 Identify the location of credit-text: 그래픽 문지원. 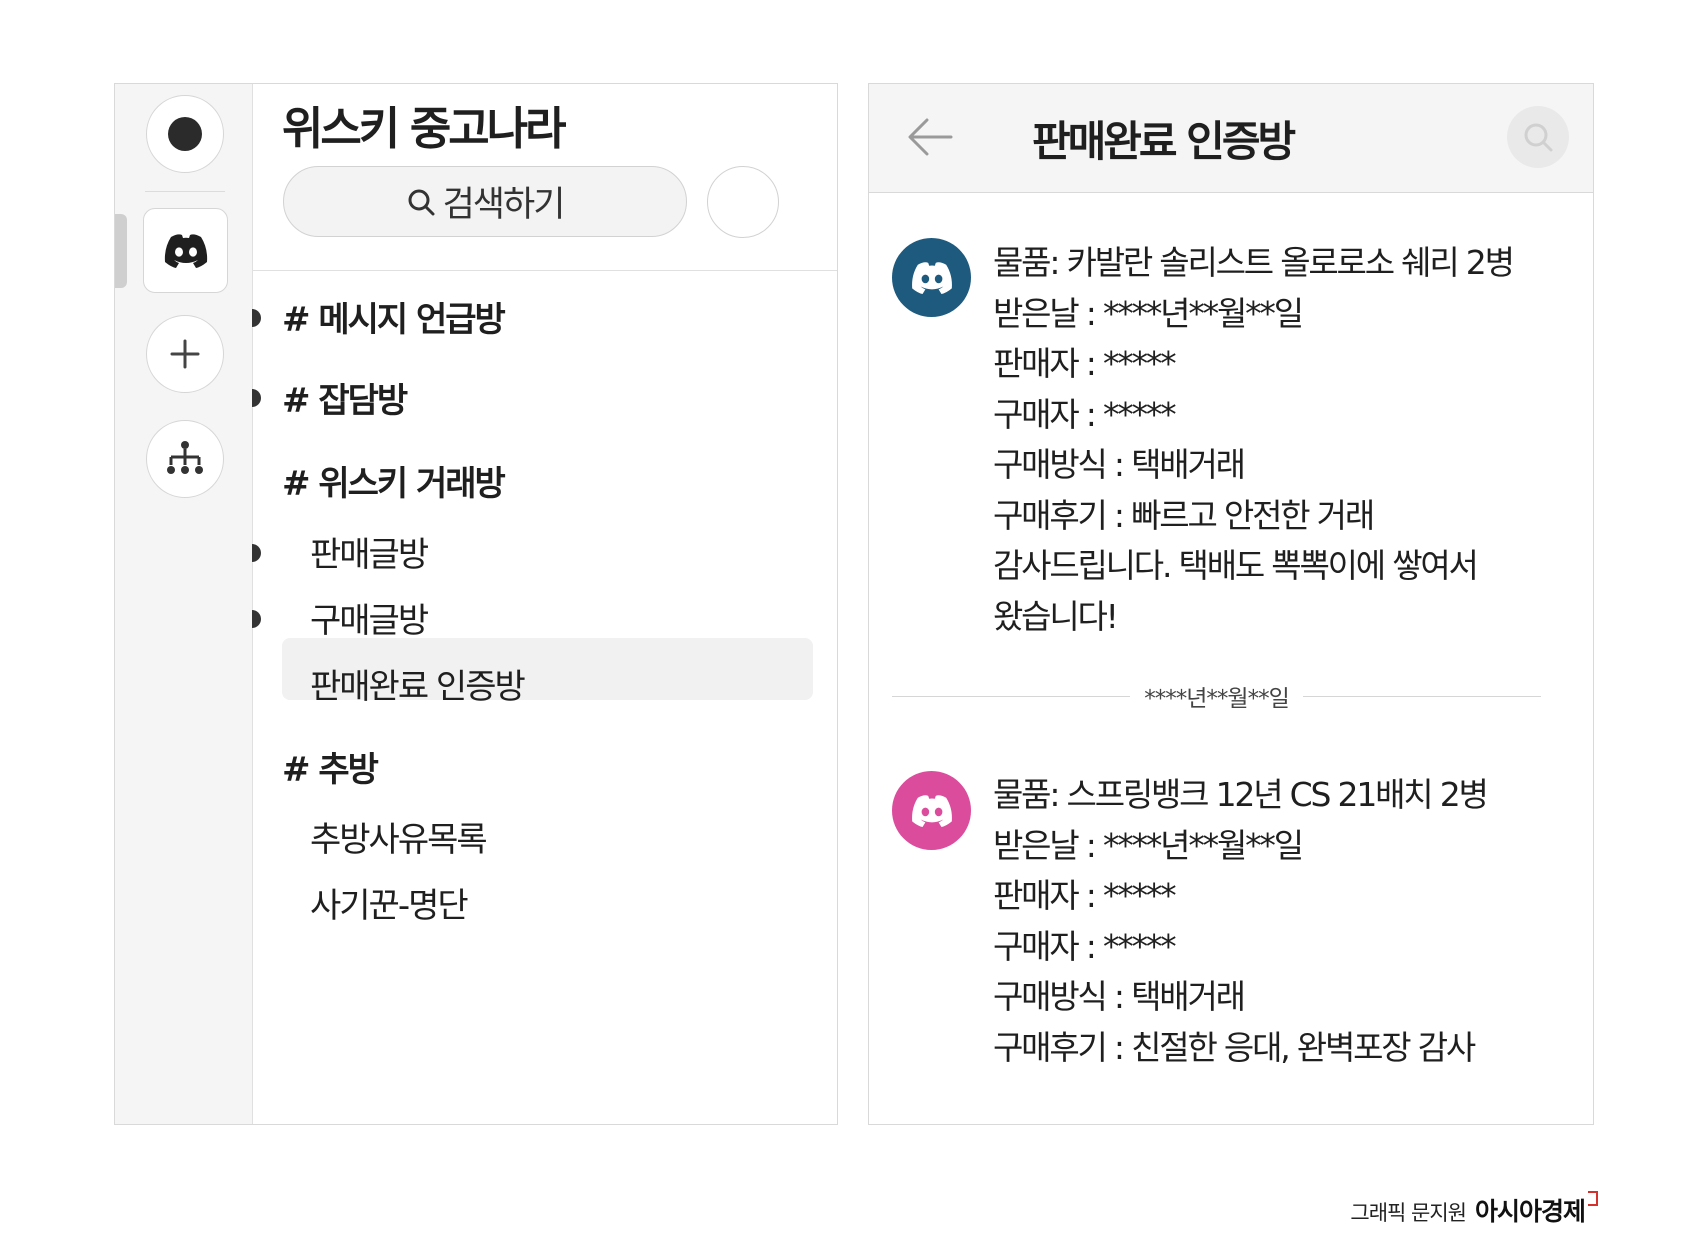
(1408, 1213).